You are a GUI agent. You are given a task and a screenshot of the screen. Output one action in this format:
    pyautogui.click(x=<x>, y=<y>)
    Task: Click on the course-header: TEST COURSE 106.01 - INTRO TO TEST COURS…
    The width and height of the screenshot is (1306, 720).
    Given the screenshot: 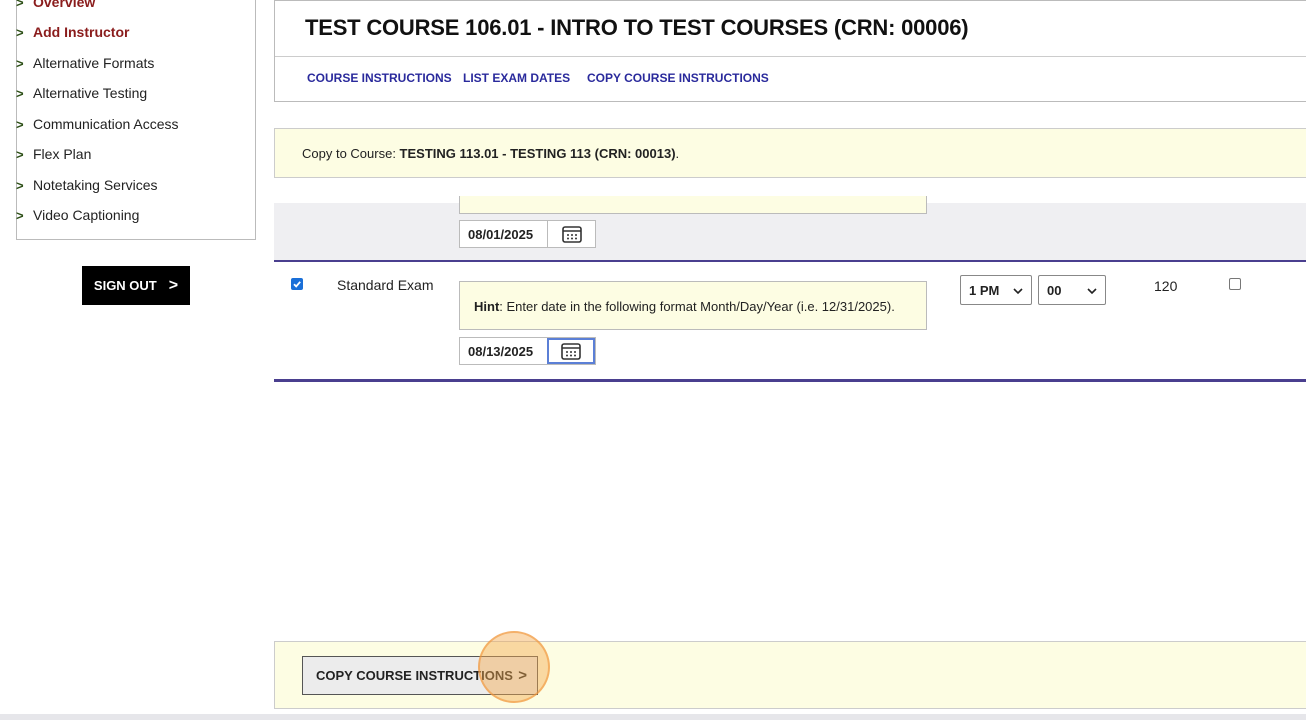 What is the action you would take?
    pyautogui.click(x=790, y=51)
    